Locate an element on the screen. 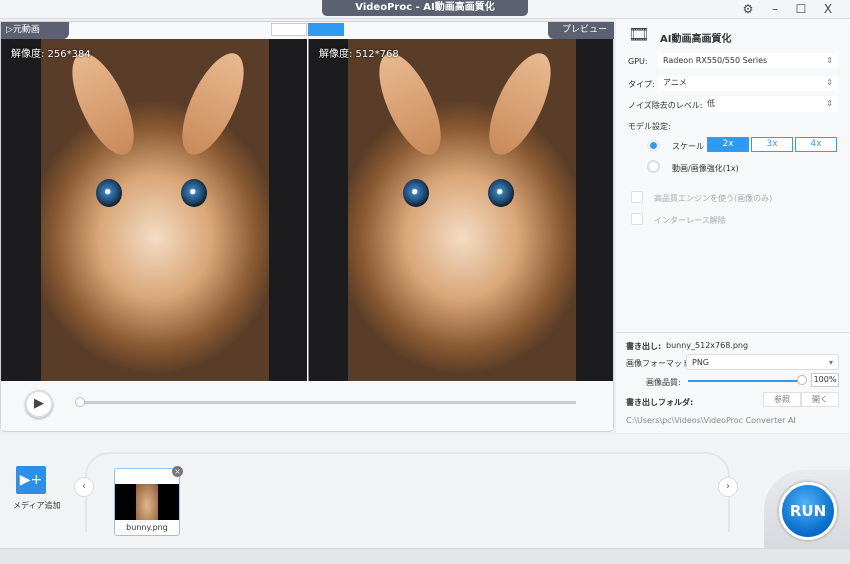 The width and height of the screenshot is (850, 564). minimize-button: – is located at coordinates (775, 9).